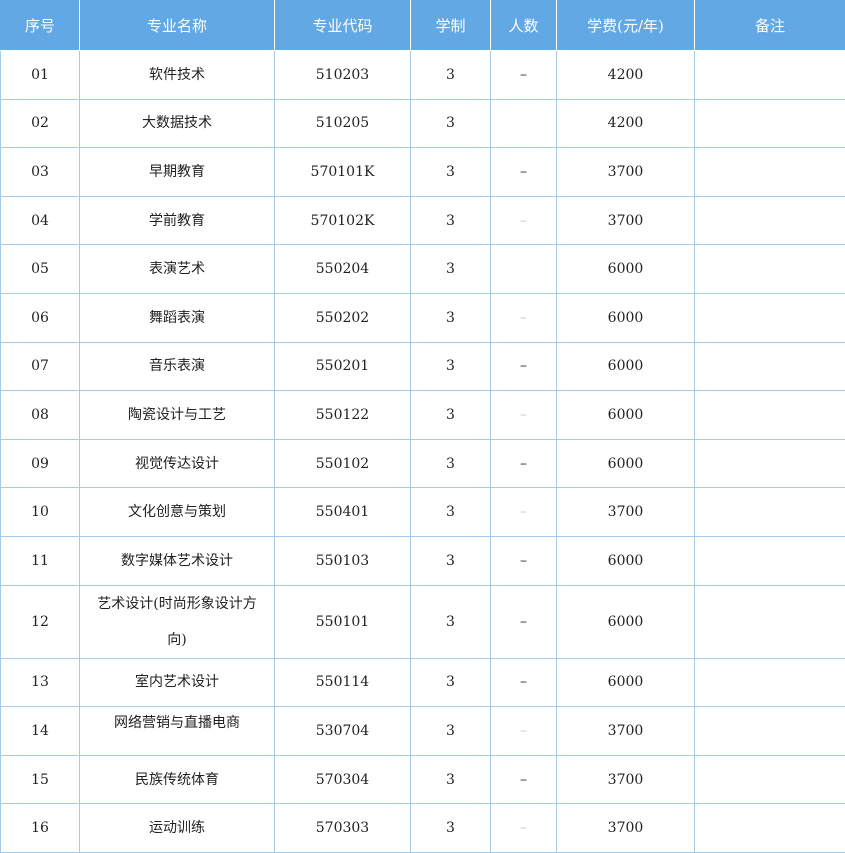 This screenshot has height=853, width=845. Describe the element at coordinates (423, 75) in the screenshot. I see `table-row: 01软件技术5102033–4200` at that location.